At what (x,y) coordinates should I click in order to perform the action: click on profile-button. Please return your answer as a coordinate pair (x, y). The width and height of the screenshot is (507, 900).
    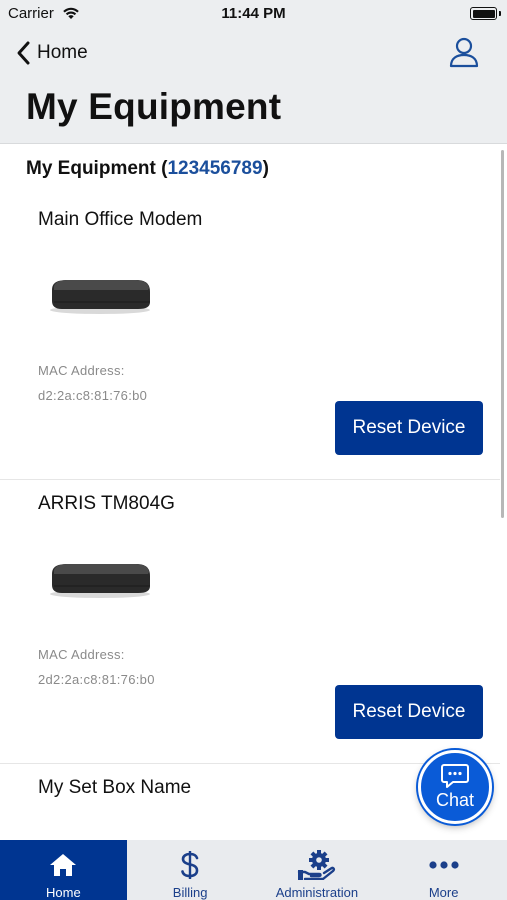
    Looking at the image, I should click on (464, 52).